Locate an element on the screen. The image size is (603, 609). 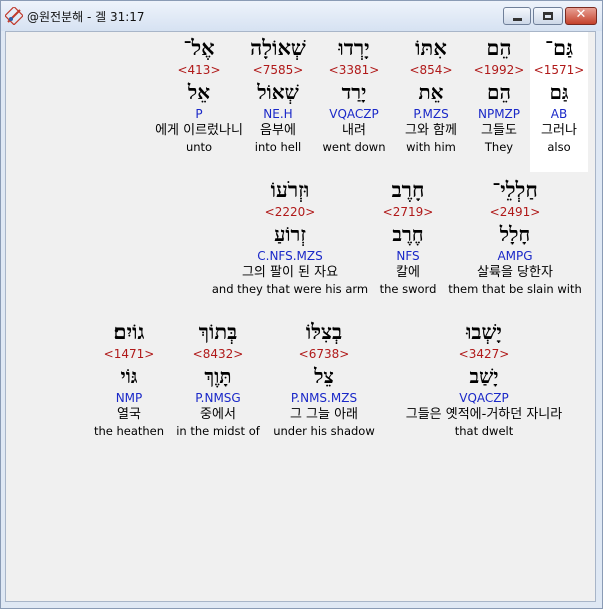
word-block: חָרֶב <2719> חֶרֶב NFS 칼에 the sword is located at coordinates (408, 236).